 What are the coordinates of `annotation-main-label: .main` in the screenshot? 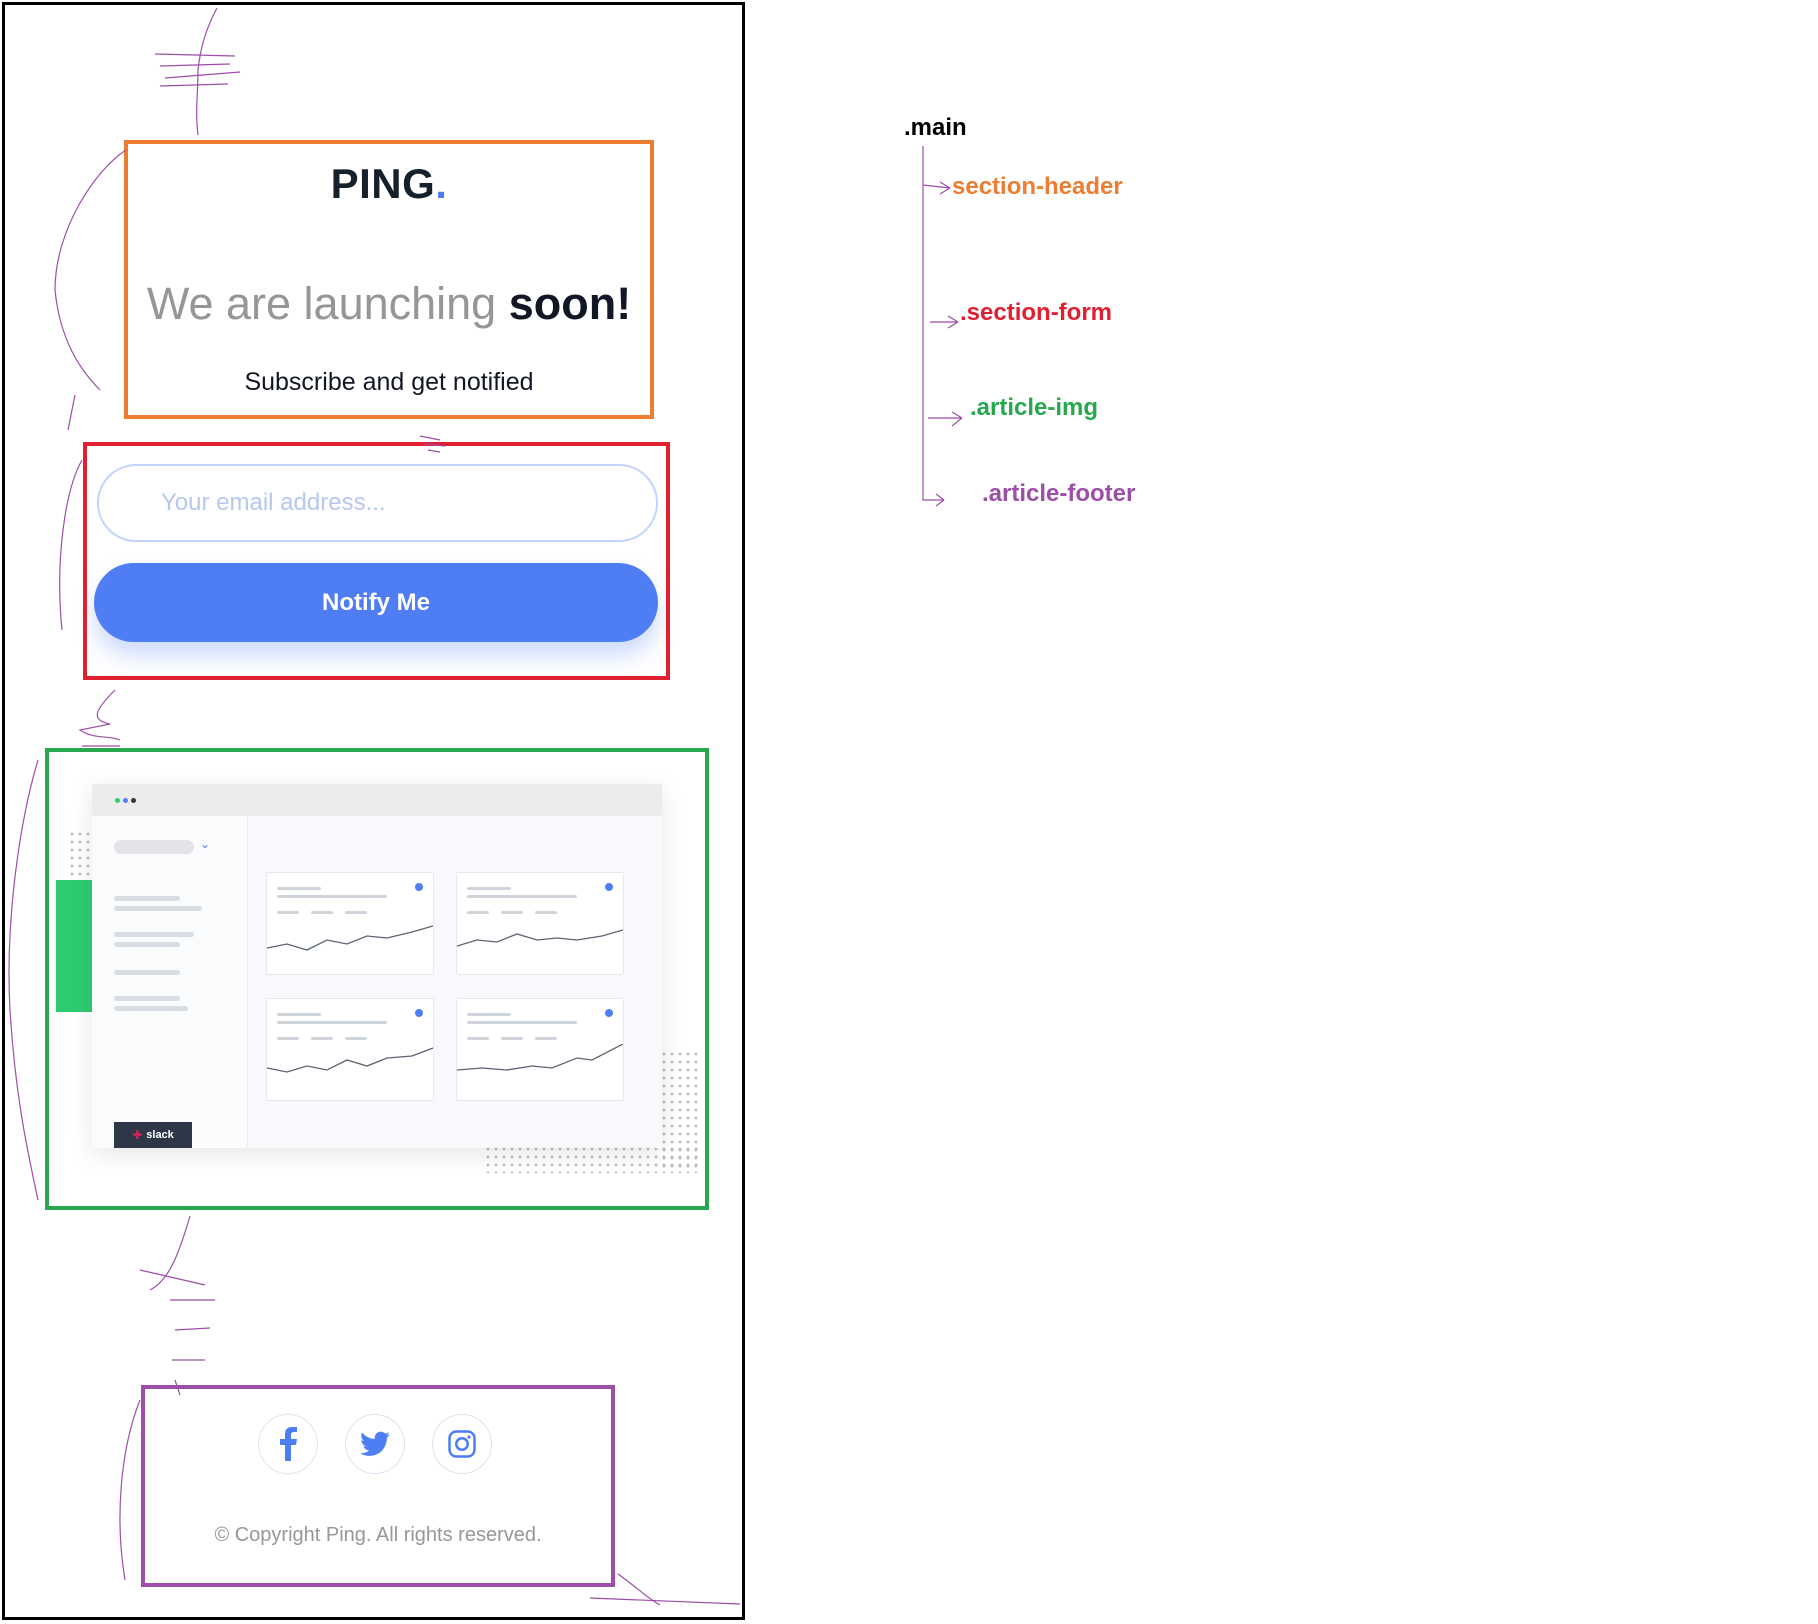 It's located at (935, 127).